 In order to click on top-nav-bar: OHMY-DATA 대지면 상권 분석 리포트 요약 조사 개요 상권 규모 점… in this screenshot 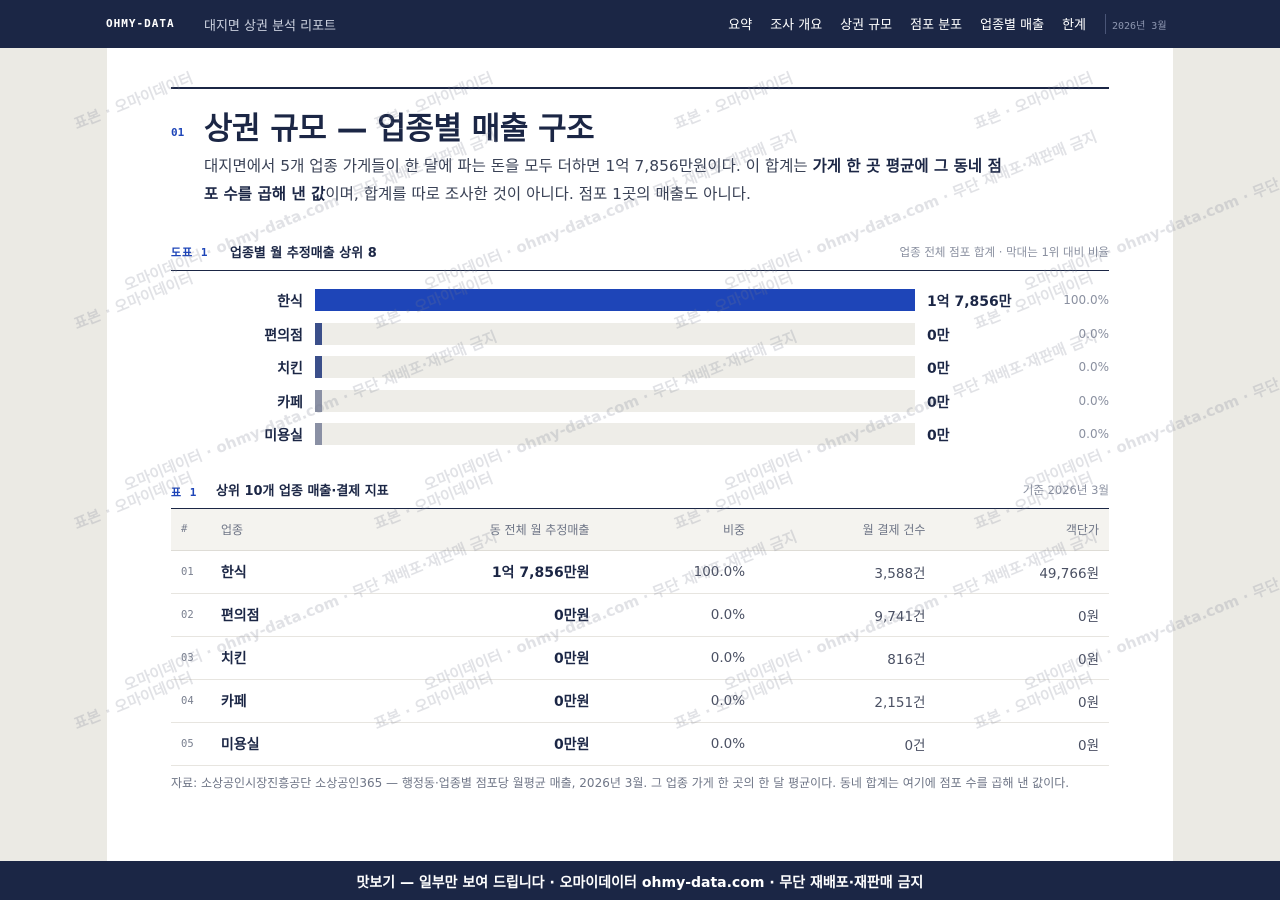, I will do `click(640, 24)`.